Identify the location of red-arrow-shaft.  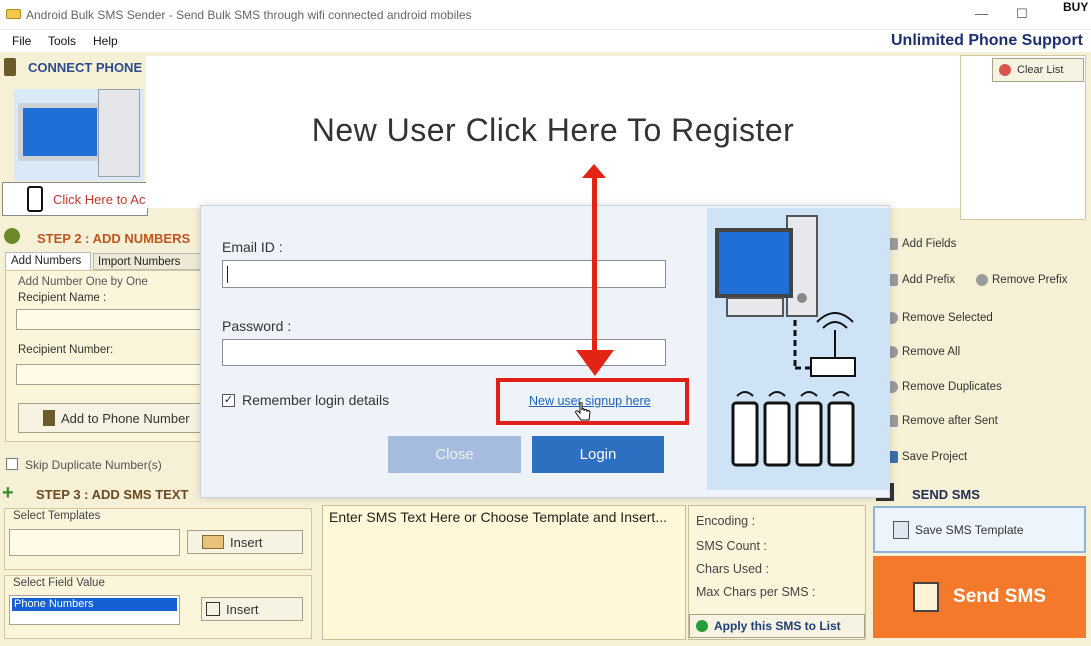
(594, 264).